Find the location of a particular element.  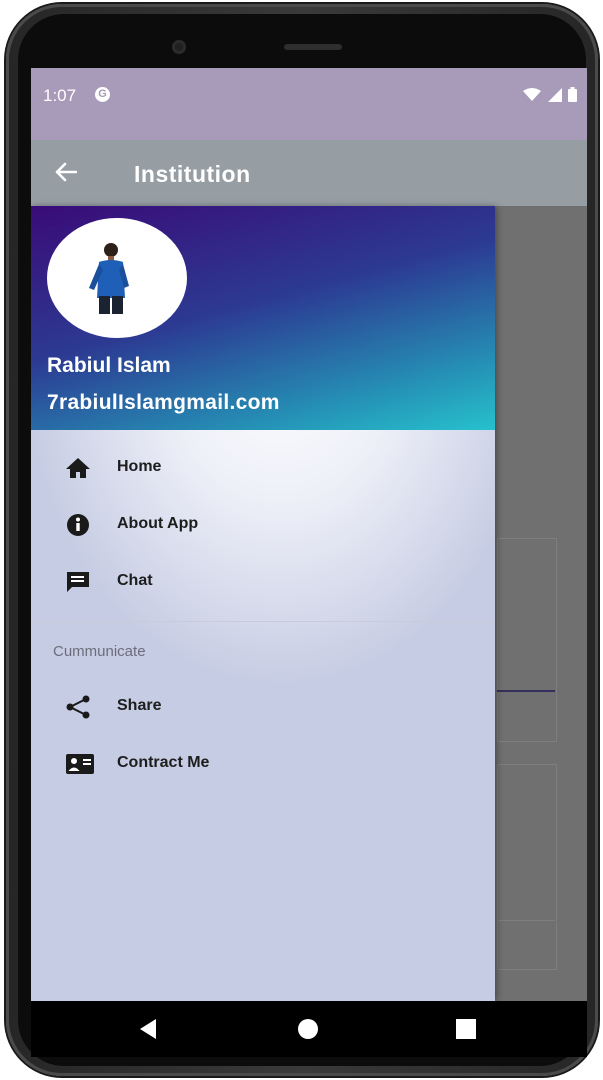

app-bar: Institution is located at coordinates (309, 173).